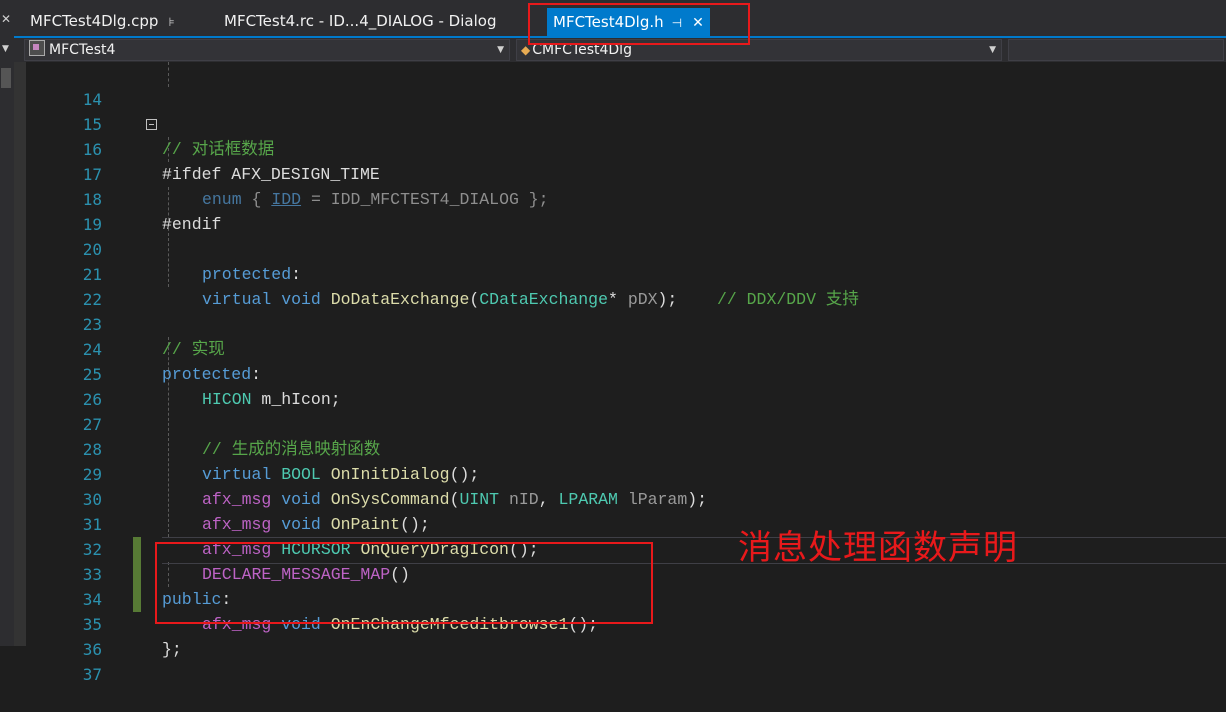 Image resolution: width=1226 pixels, height=712 pixels. I want to click on code-line: 24 protected:, so click(620, 348).